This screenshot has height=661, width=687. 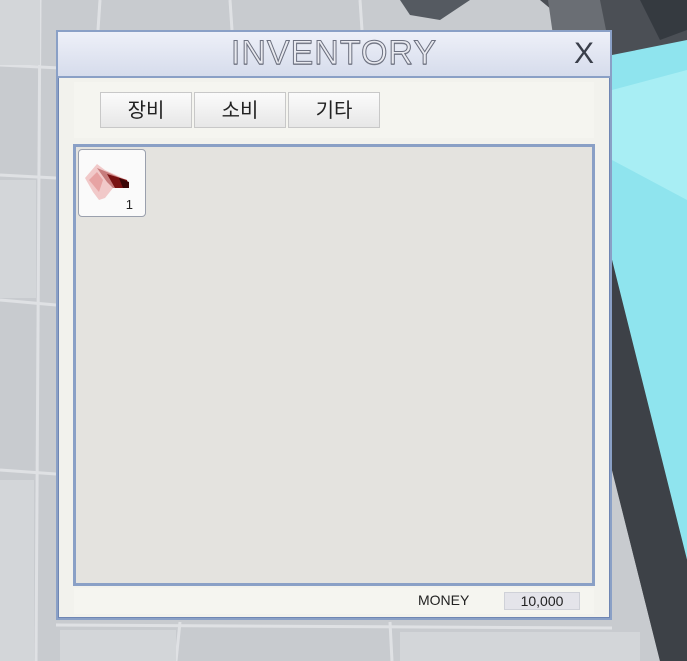 I want to click on inventory-slot: 1, so click(x=112, y=183).